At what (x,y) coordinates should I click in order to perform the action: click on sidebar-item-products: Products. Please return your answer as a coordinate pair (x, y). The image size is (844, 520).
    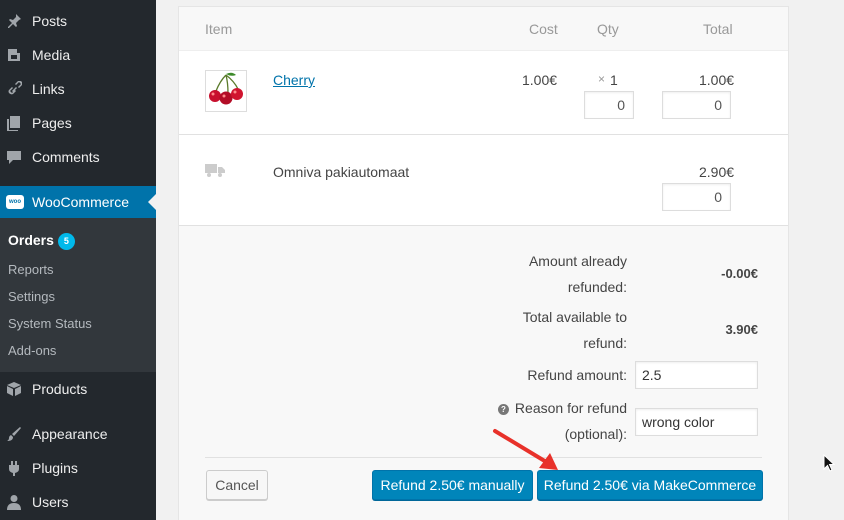
    Looking at the image, I should click on (78, 389).